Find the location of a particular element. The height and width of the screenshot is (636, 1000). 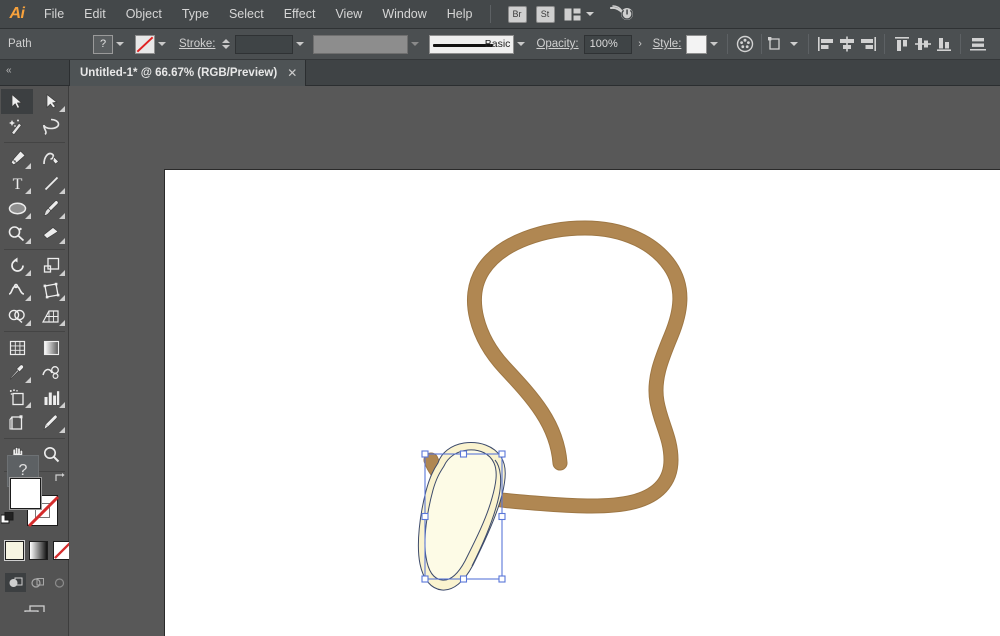

perspective-grid-tool is located at coordinates (51, 315).